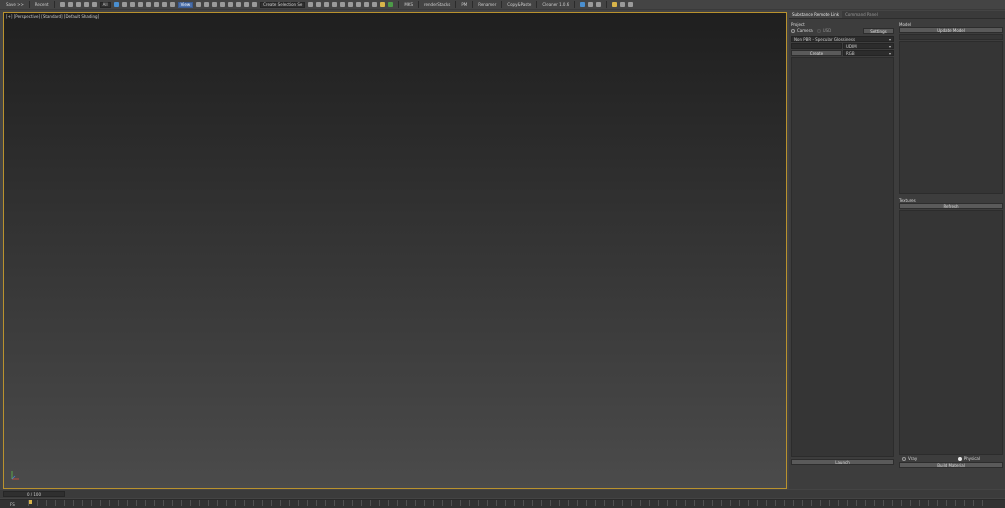  Describe the element at coordinates (351, 4) in the screenshot. I see `schematic-view-icon` at that location.